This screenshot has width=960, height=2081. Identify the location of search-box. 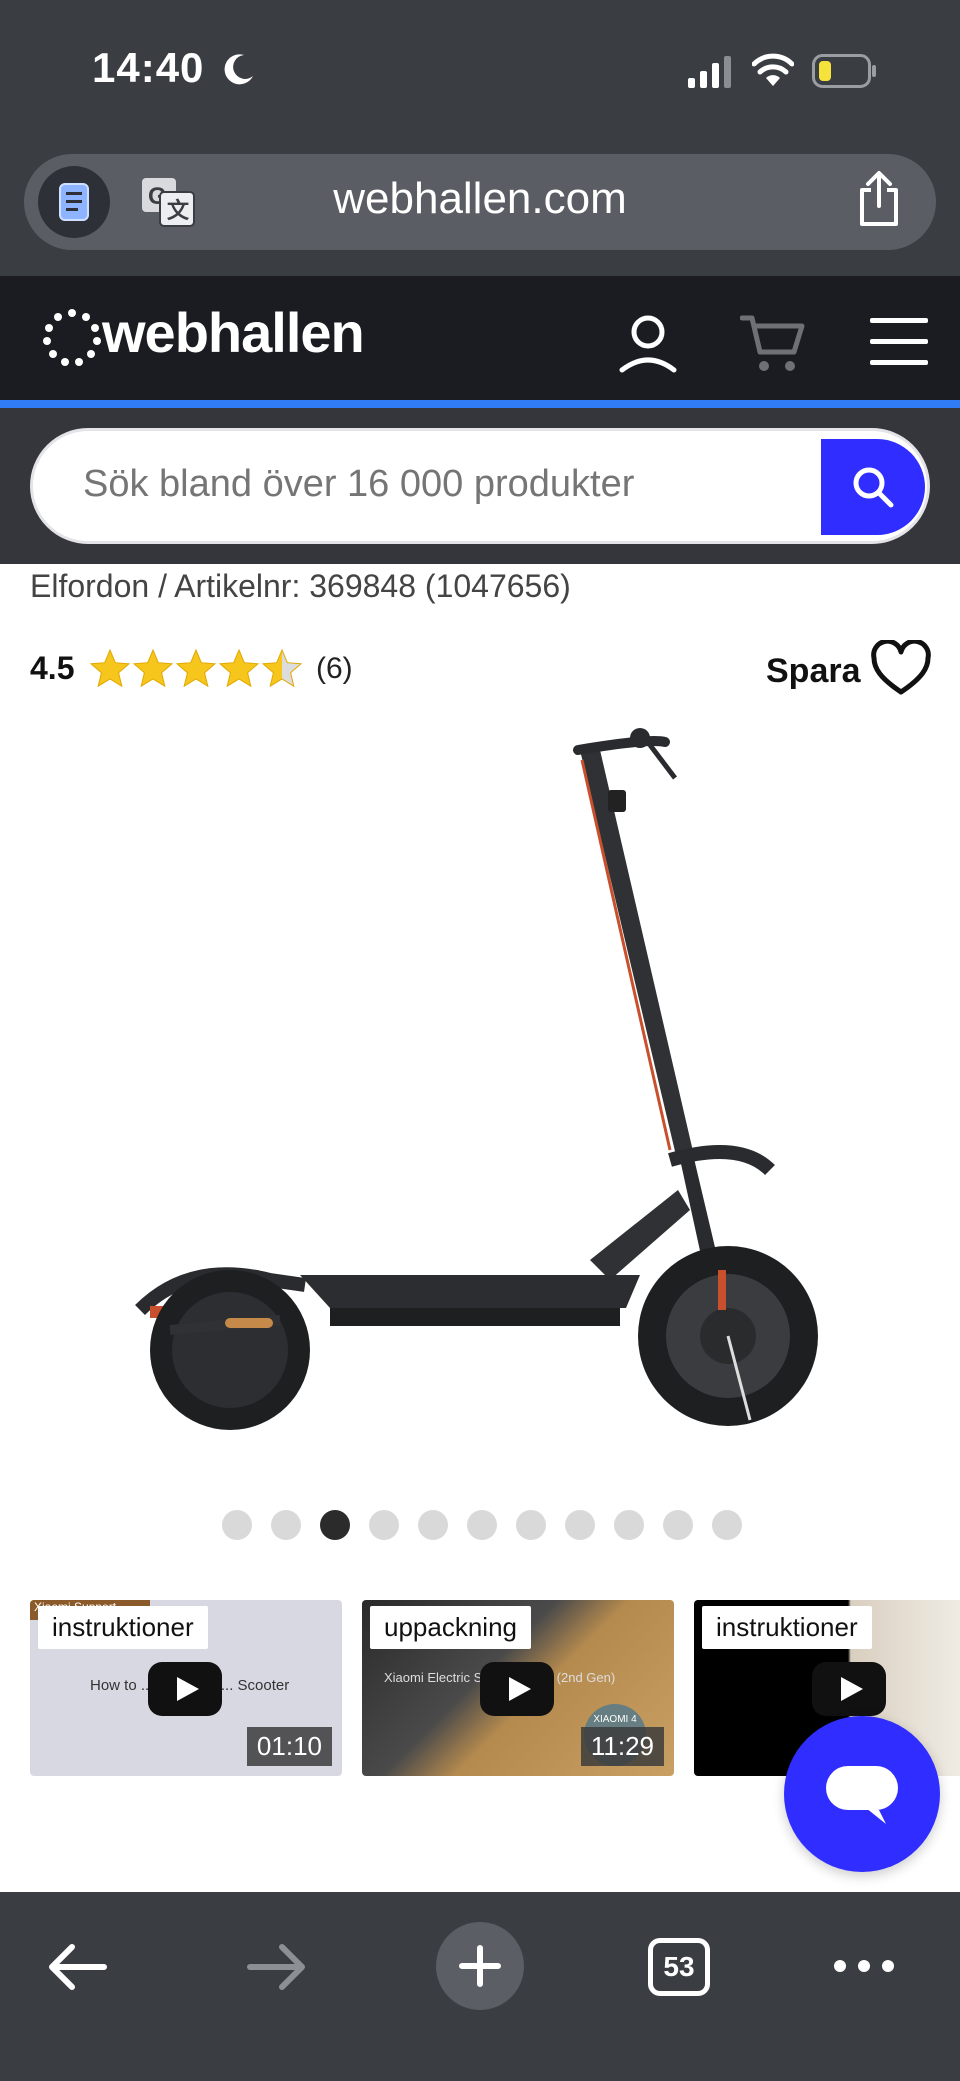
(480, 486).